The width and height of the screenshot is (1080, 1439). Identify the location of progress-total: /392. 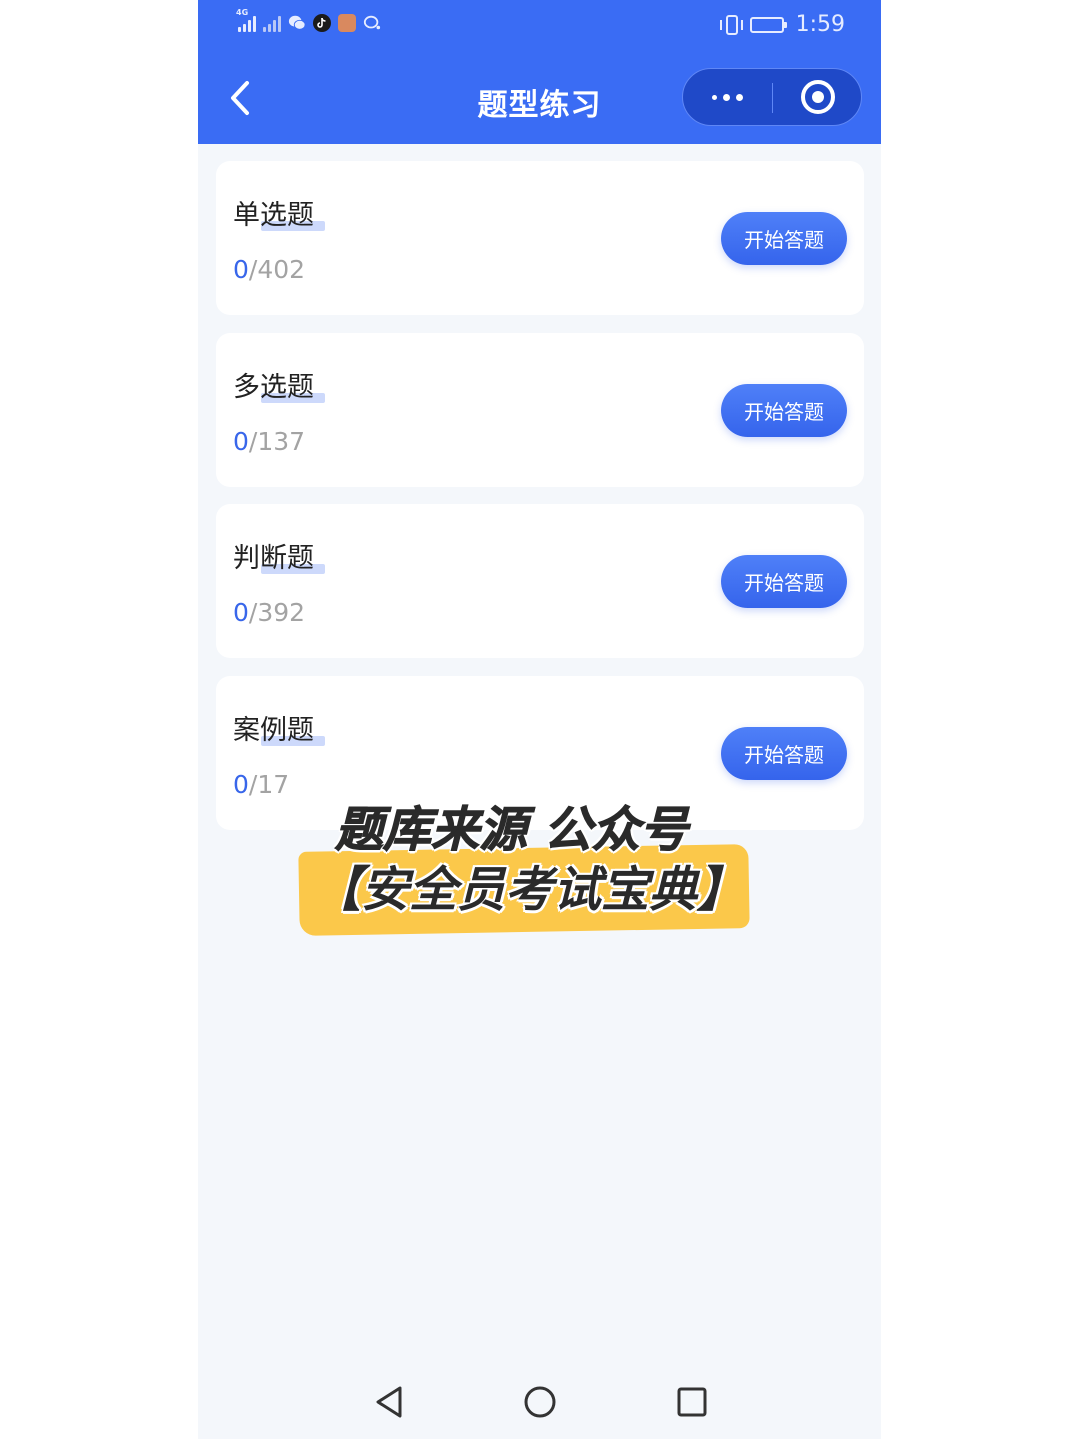
(277, 612).